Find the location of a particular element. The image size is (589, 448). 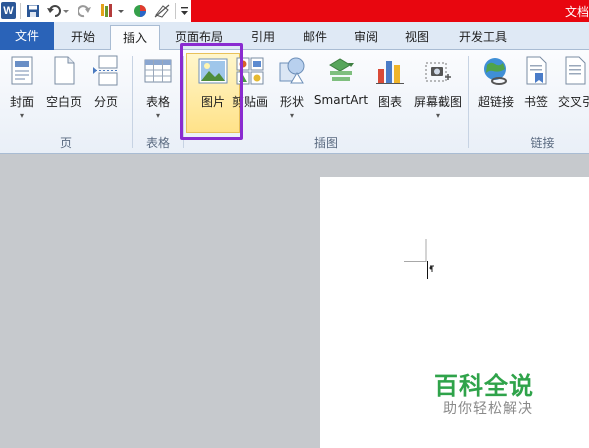

table-label: 表格 is located at coordinates (157, 102).